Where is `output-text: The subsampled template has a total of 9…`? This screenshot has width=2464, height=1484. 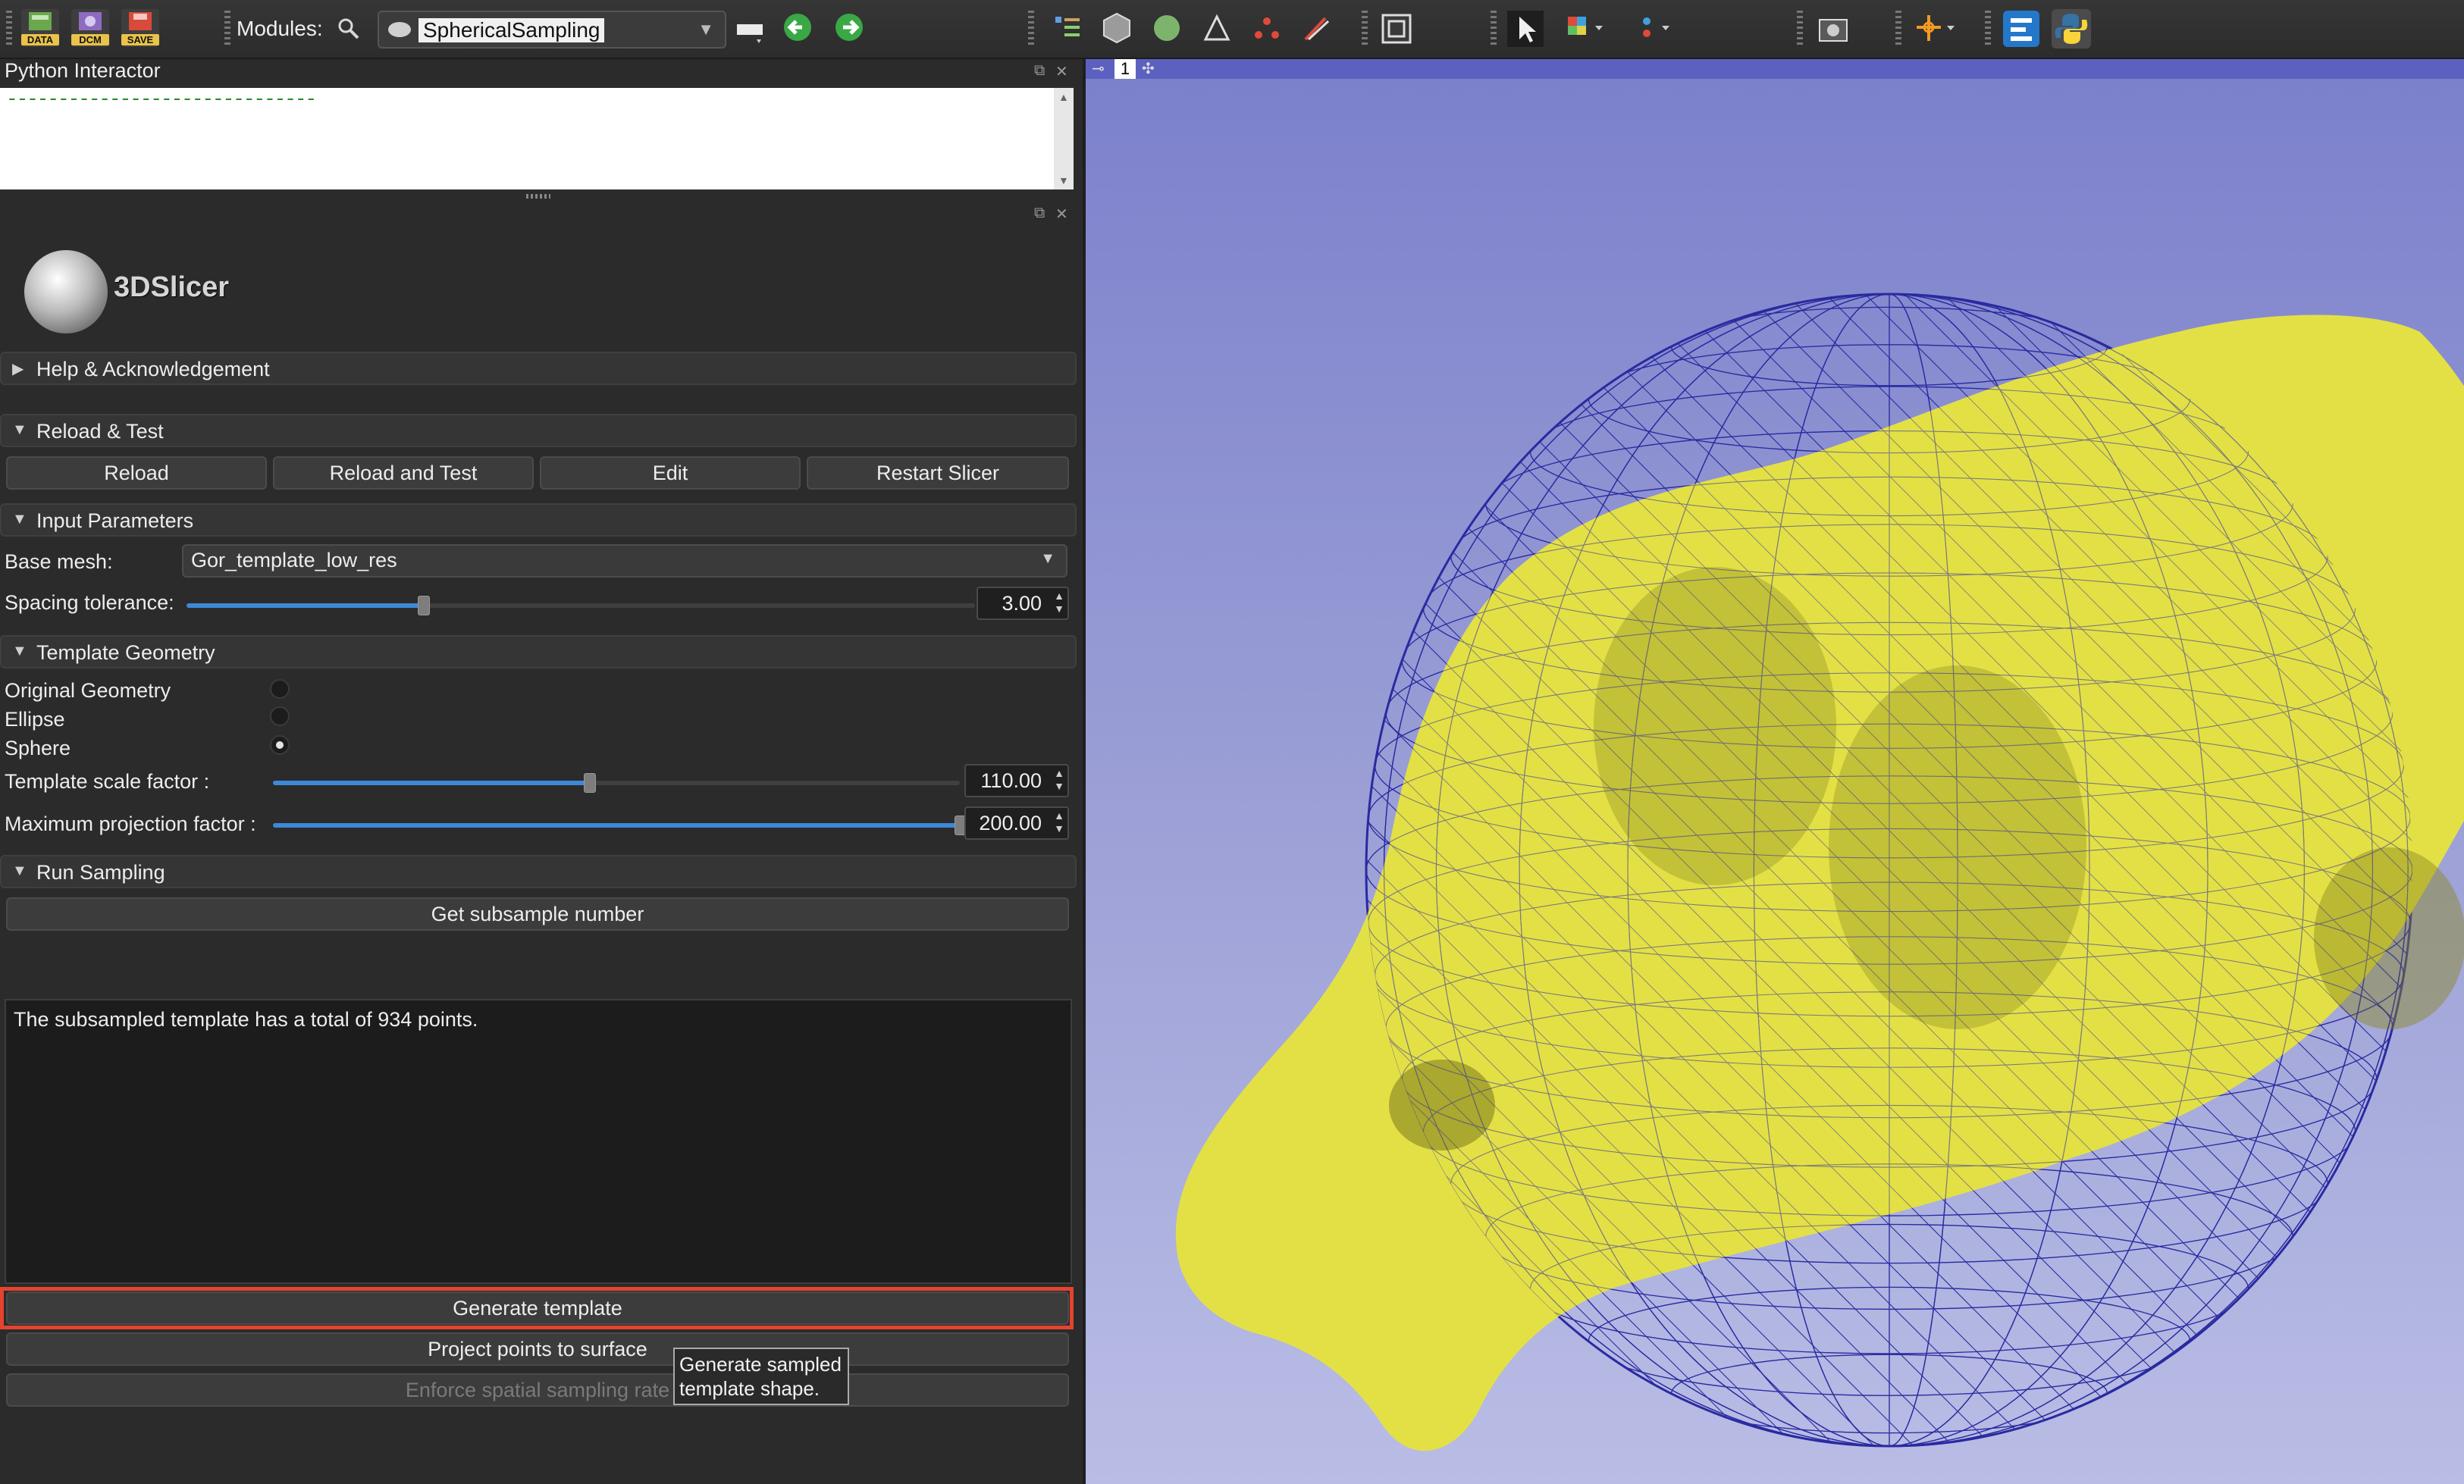
output-text: The subsampled template has a total of 9… is located at coordinates (246, 1019).